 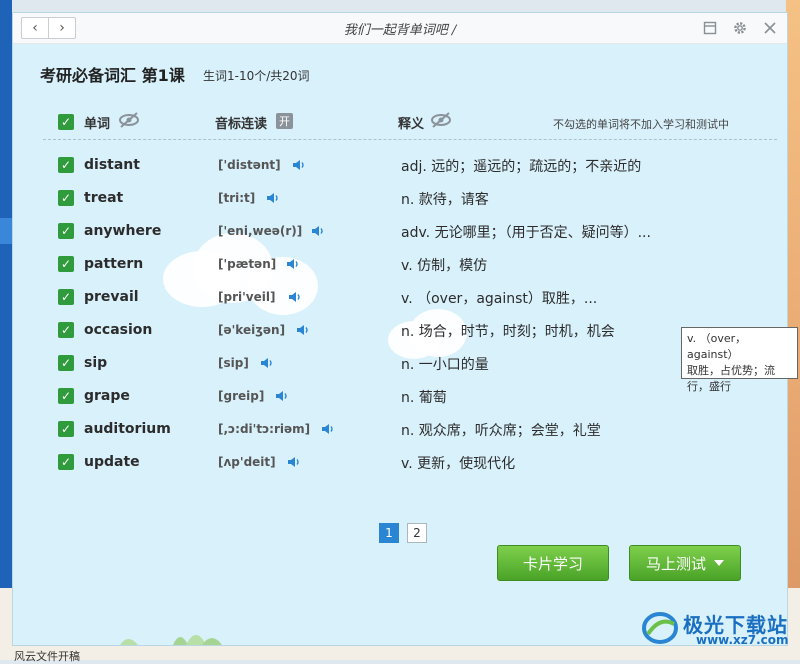 What do you see at coordinates (112, 75) in the screenshot?
I see `lesson-title: 考研必备词汇 第1课` at bounding box center [112, 75].